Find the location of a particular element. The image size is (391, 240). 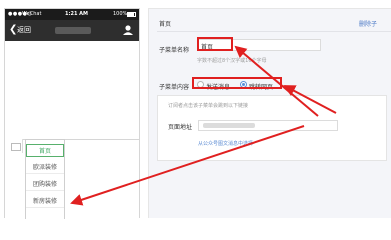

submenu-item-home: 首页 is located at coordinates (45, 150).